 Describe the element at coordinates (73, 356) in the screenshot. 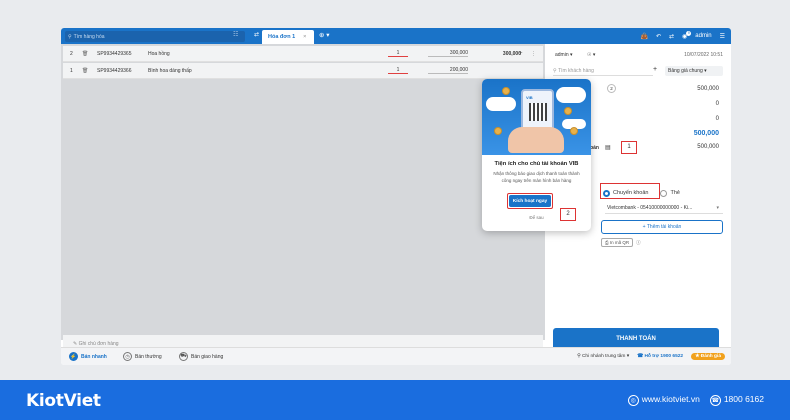

I see `lightning-icon: ⚡` at that location.